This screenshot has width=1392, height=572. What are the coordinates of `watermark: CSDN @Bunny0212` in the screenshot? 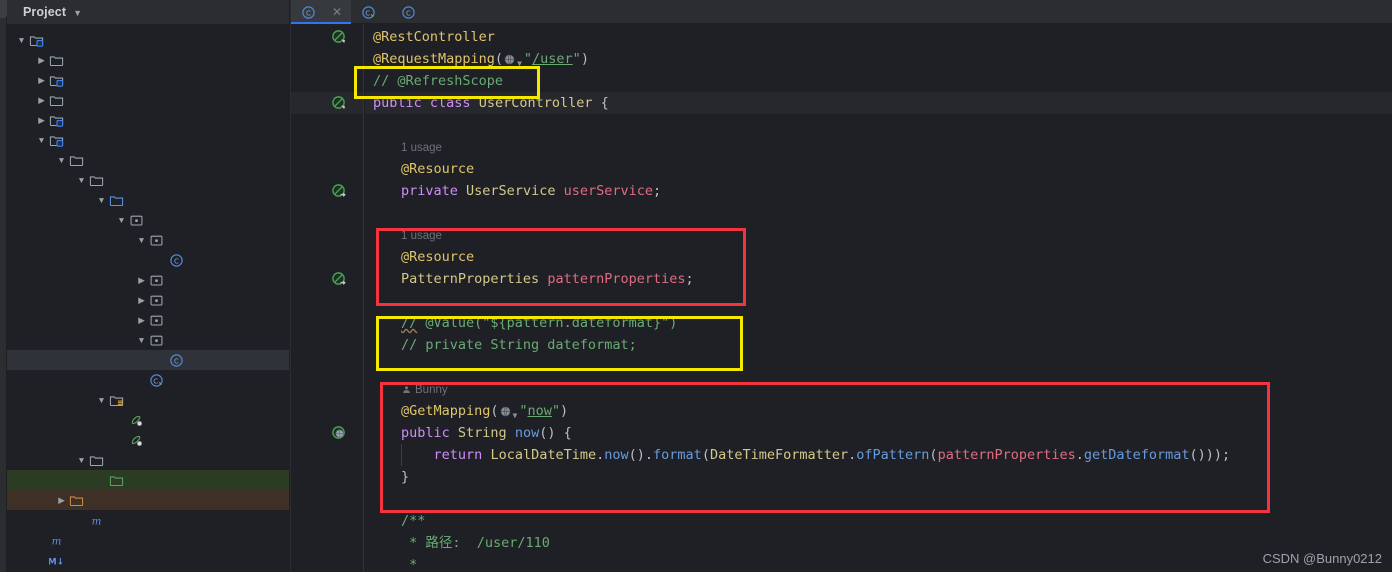 It's located at (1322, 558).